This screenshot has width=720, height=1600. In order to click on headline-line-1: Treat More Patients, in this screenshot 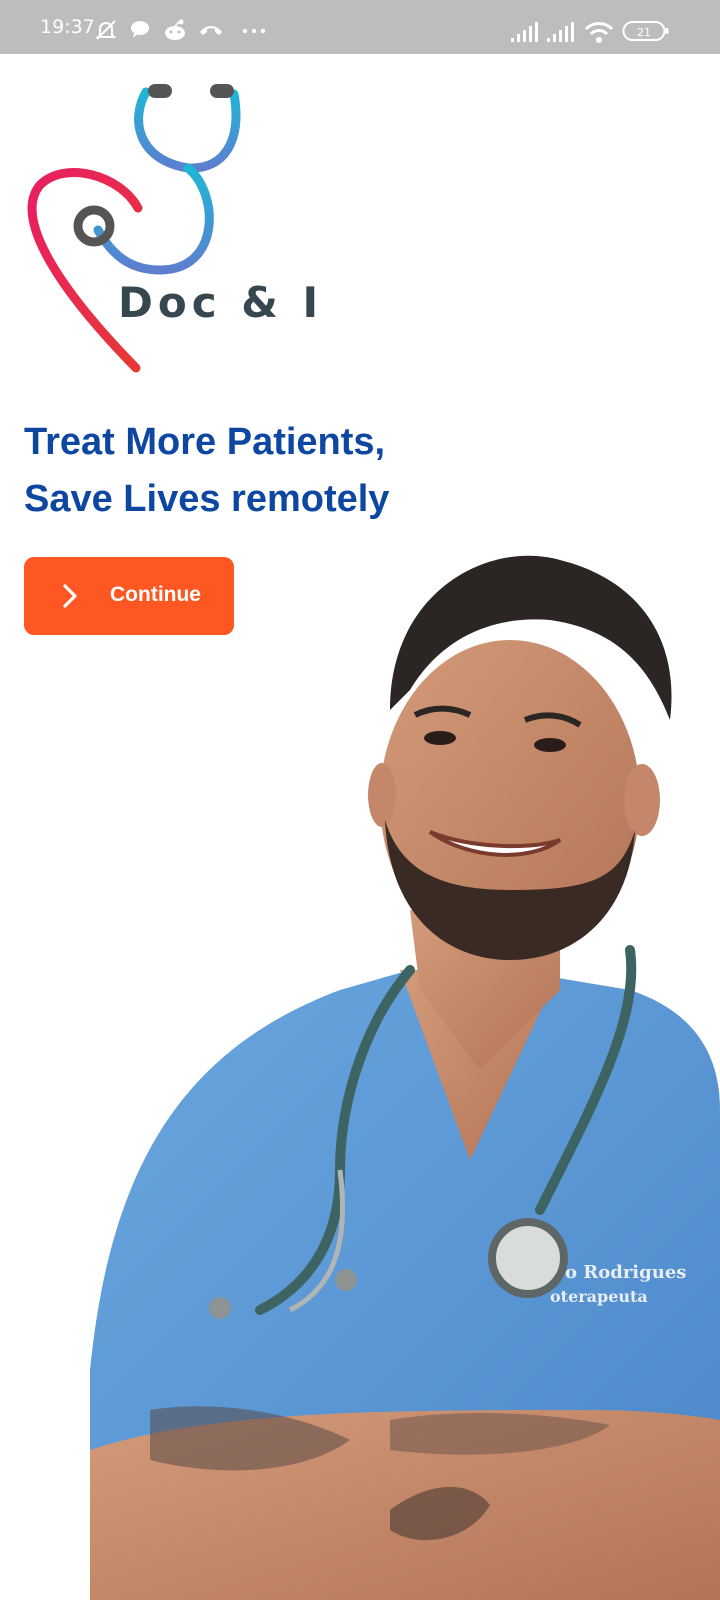, I will do `click(205, 442)`.